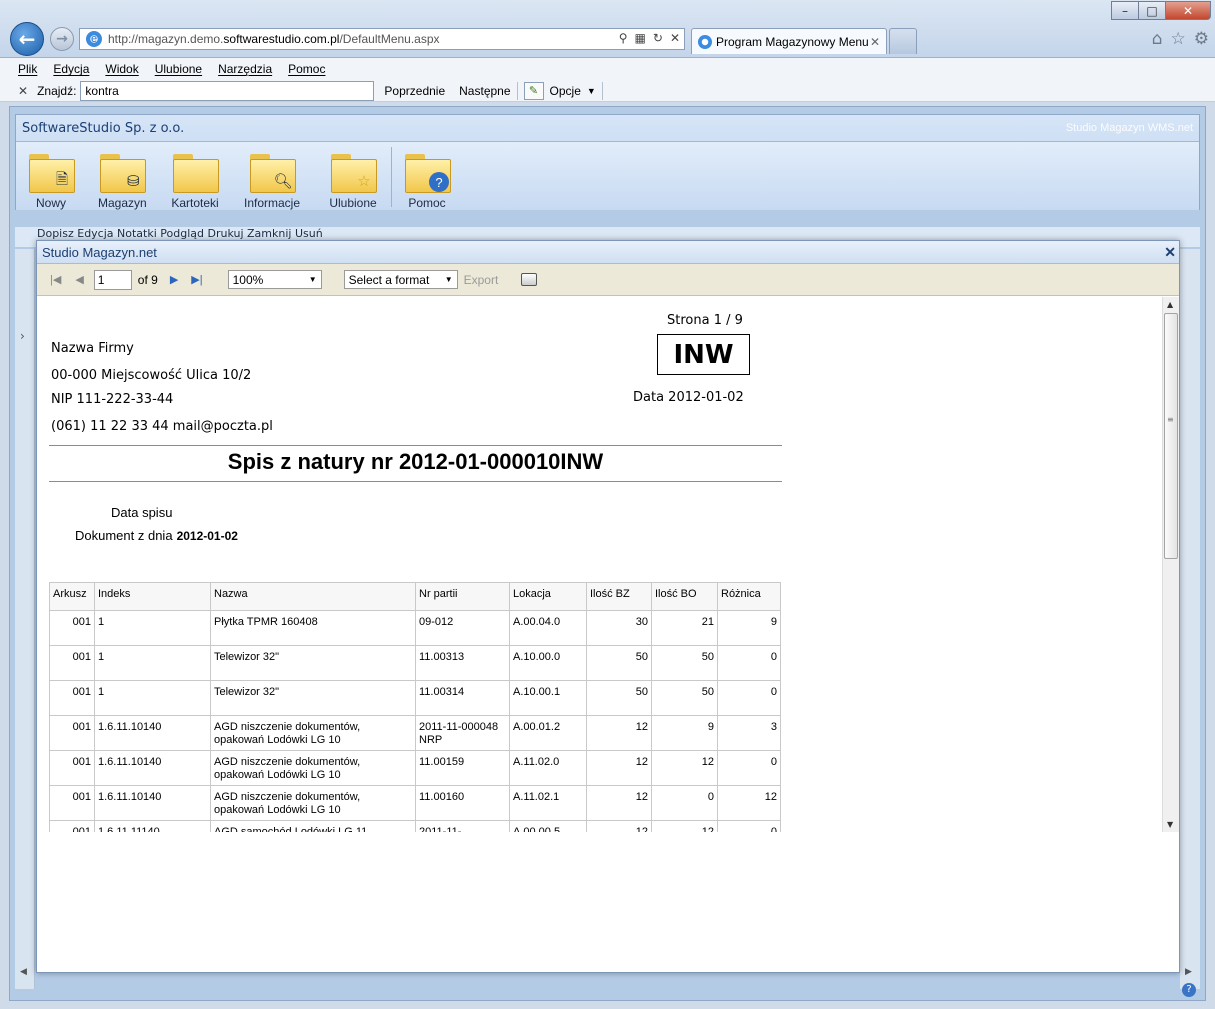 The height and width of the screenshot is (1009, 1215). I want to click on next-page-icon: ▶, so click(174, 279).